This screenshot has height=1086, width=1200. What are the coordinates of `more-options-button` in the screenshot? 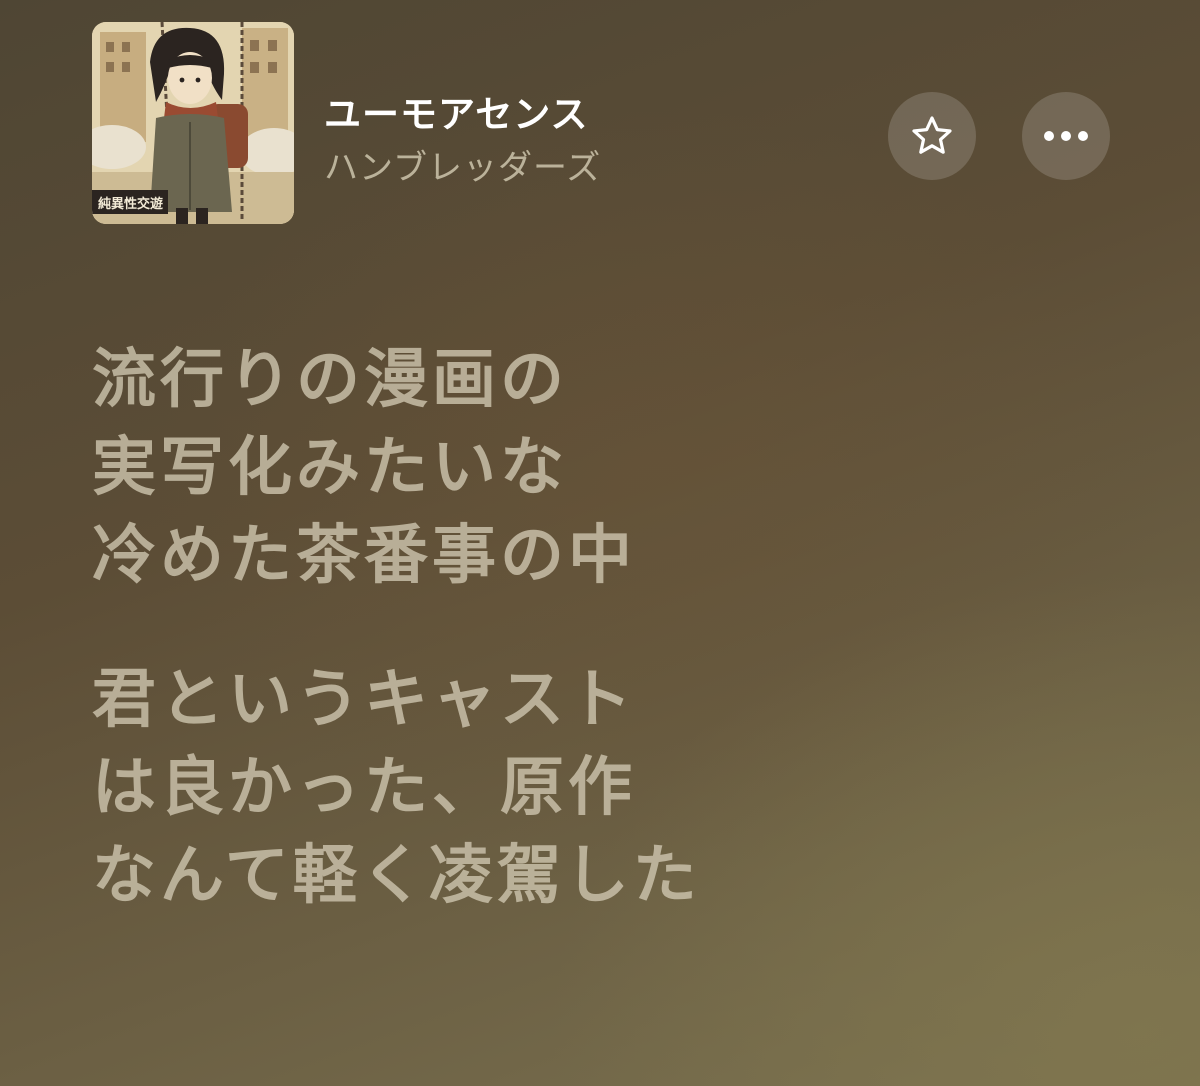 It's located at (1066, 136).